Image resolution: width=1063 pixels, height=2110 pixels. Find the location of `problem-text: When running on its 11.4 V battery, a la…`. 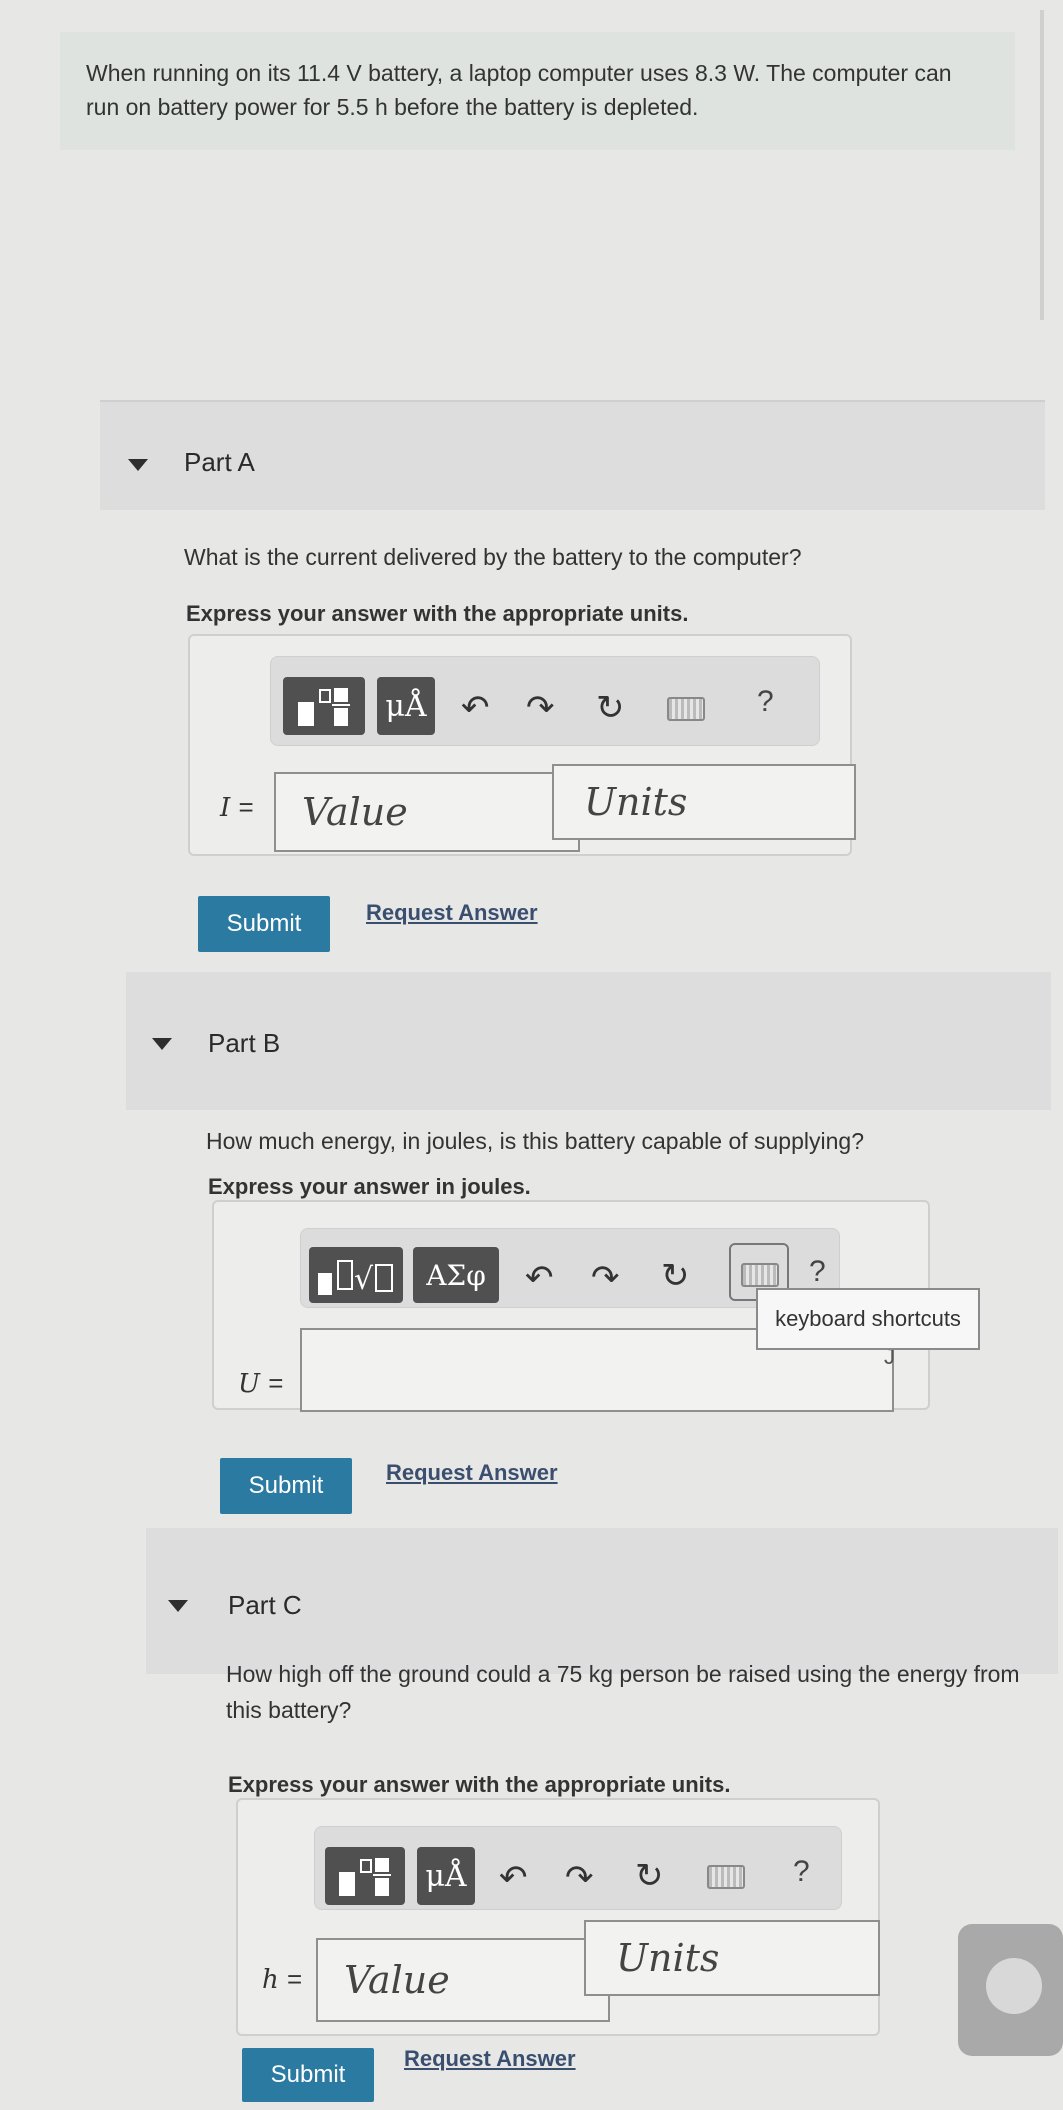

problem-text: When running on its 11.4 V battery, a la… is located at coordinates (519, 90).